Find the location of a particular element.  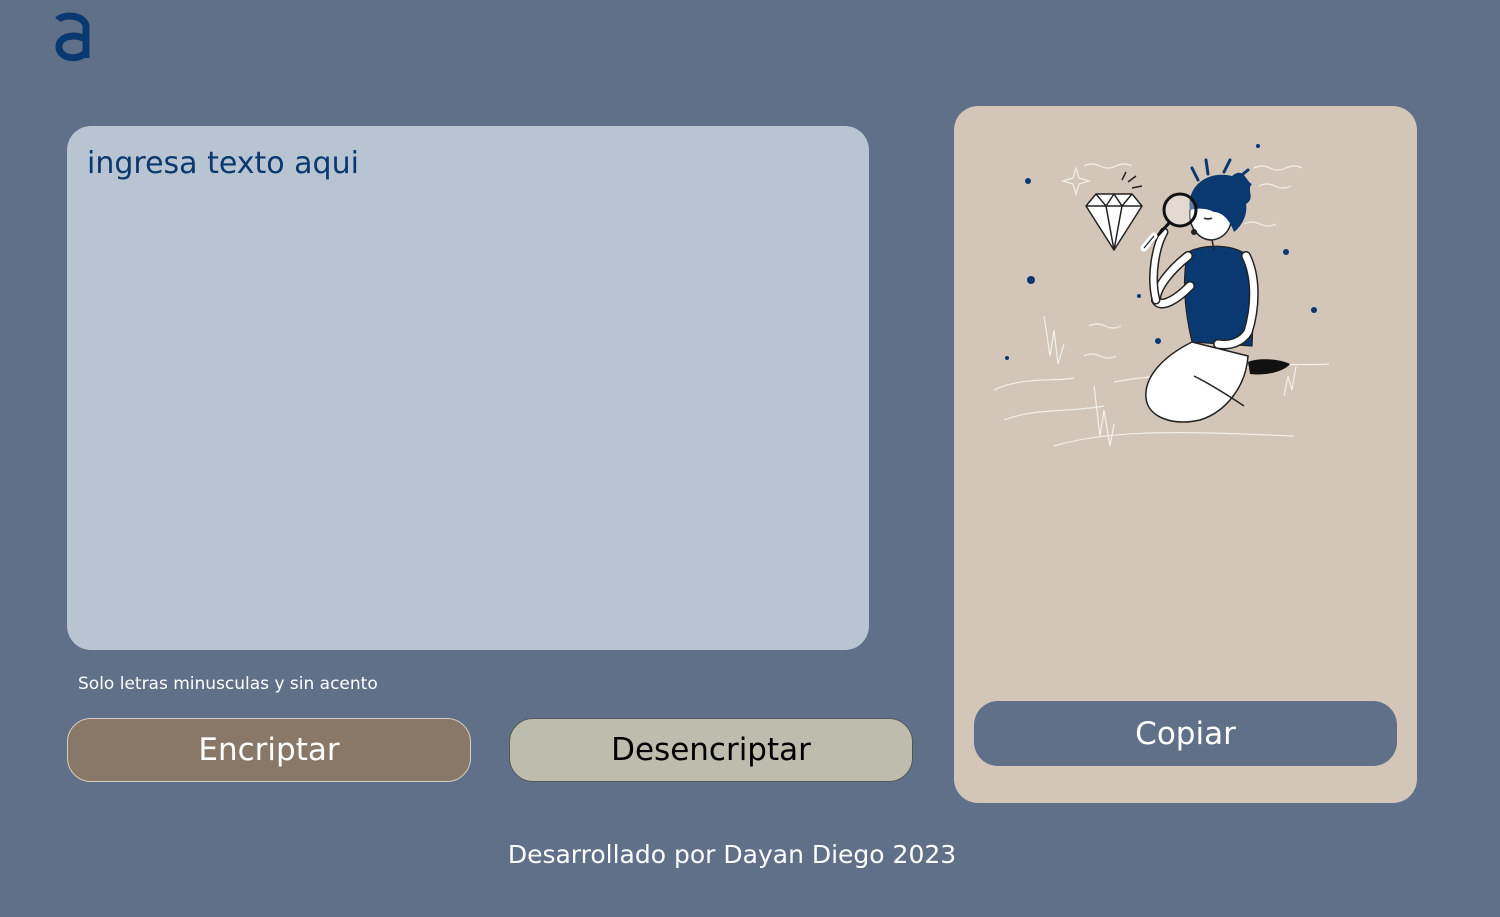

footer-credit: Desarrollado por Dayan Diego 2023 is located at coordinates (732, 854).